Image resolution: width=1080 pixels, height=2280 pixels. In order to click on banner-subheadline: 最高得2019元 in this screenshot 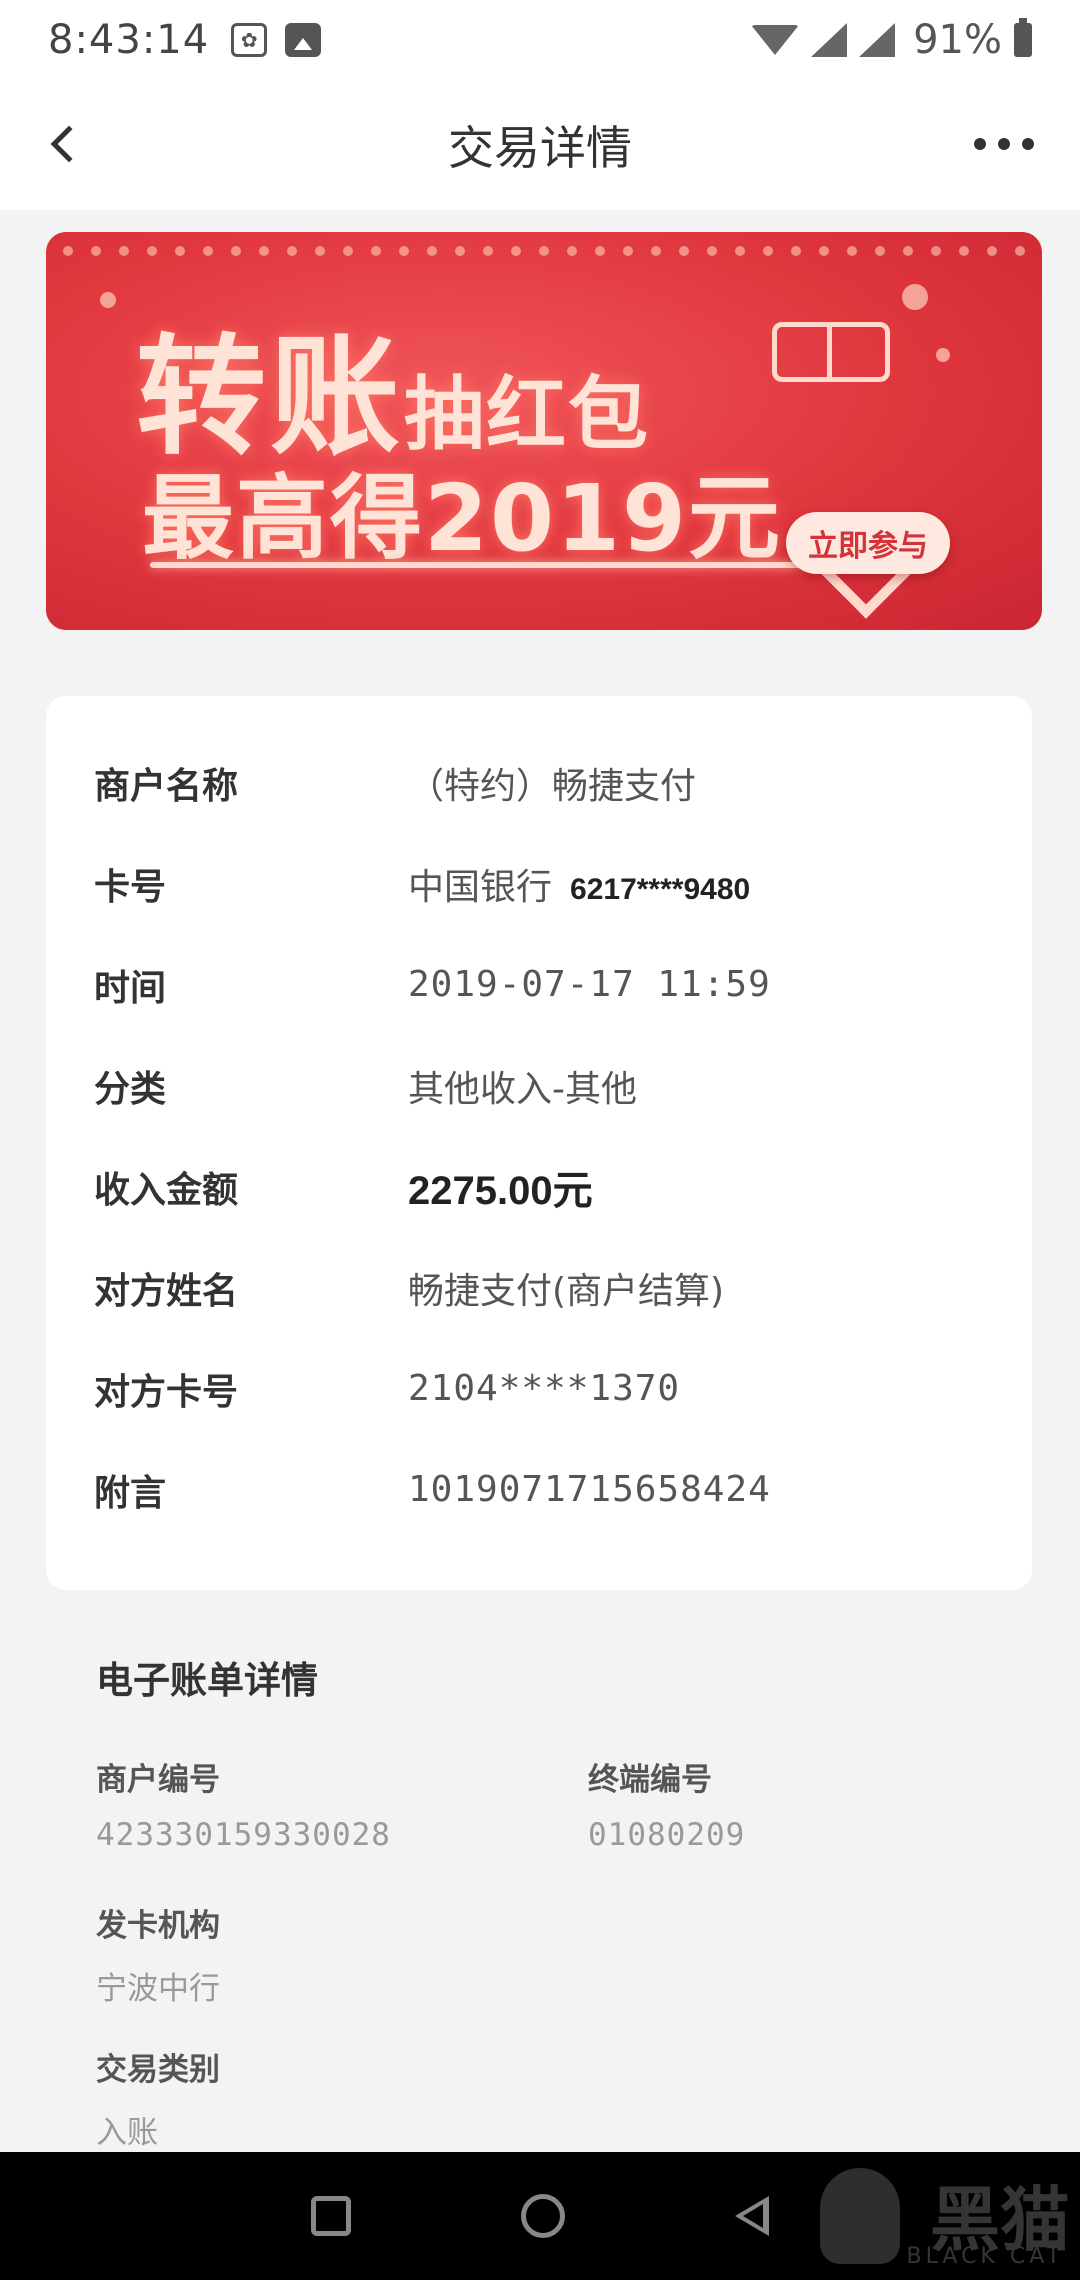, I will do `click(462, 518)`.